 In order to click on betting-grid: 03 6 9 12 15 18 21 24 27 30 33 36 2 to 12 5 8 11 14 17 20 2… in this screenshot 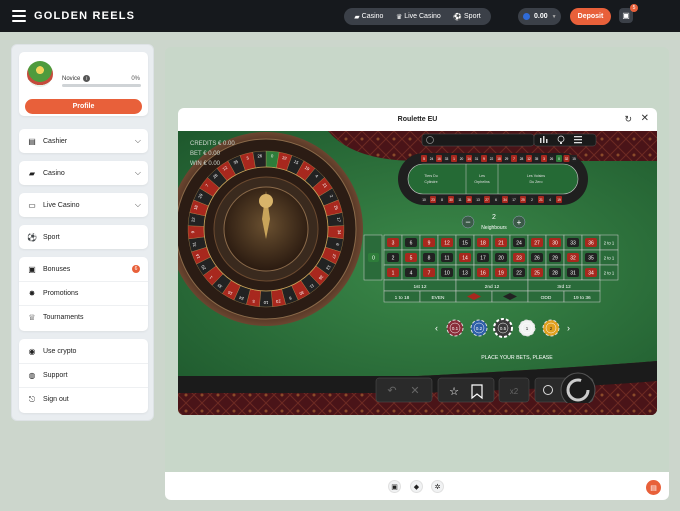, I will do `click(491, 268)`.